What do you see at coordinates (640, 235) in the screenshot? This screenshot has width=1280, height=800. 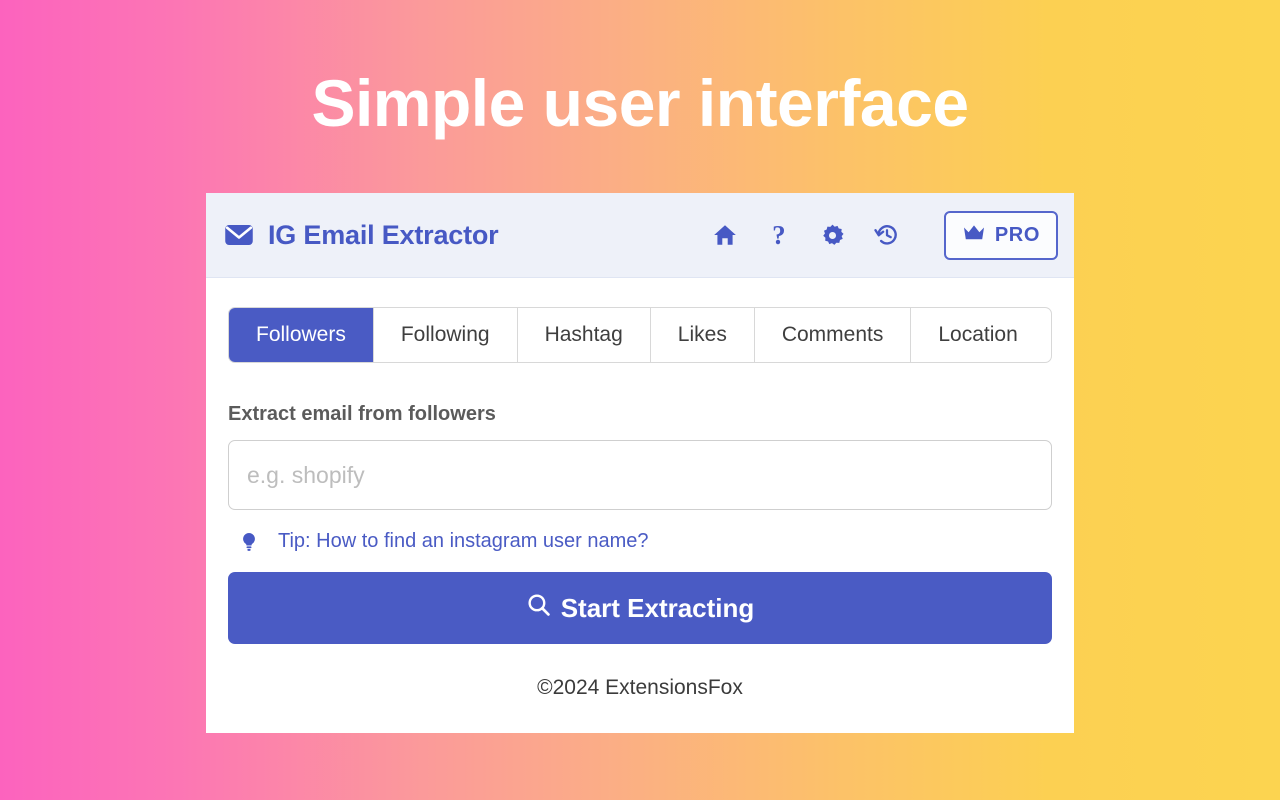 I see `card-header: IG Email Extractor ? PRO` at bounding box center [640, 235].